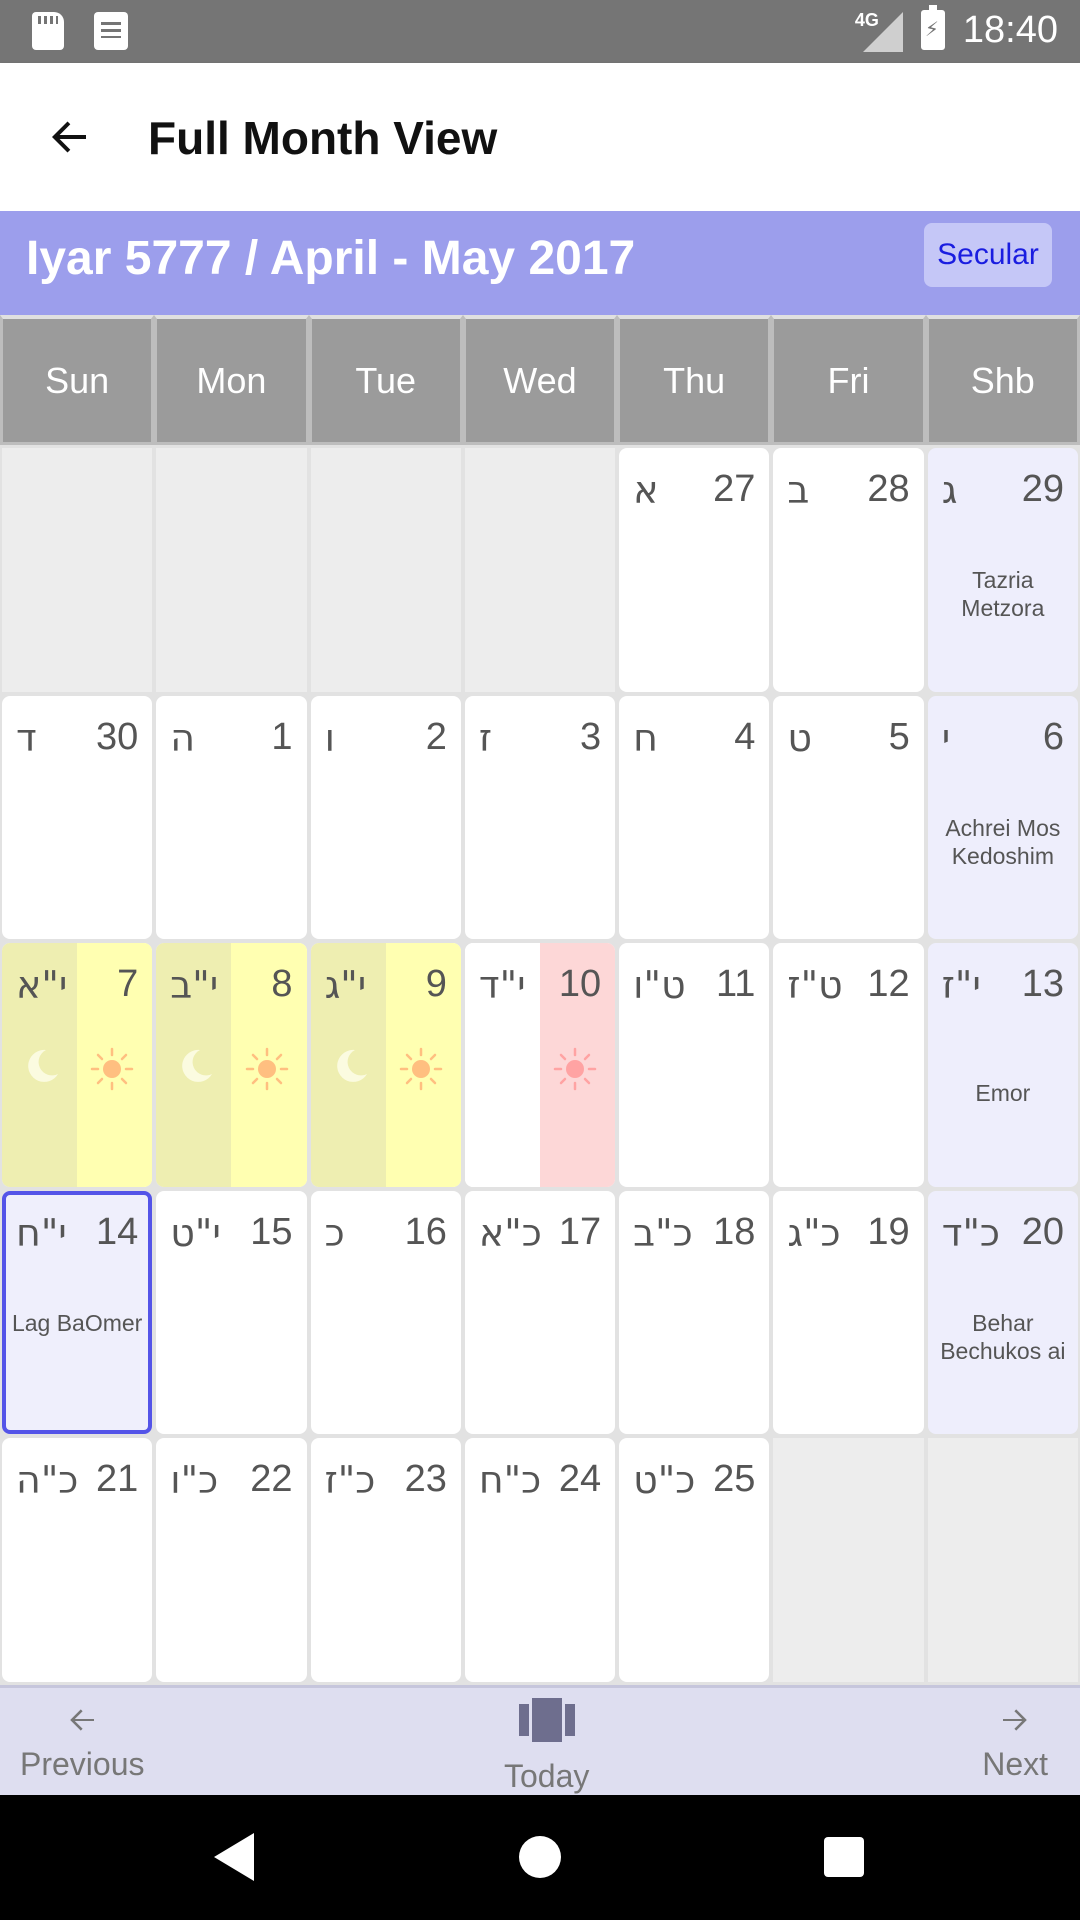 The width and height of the screenshot is (1080, 1920). I want to click on day-number: 29, so click(1042, 489).